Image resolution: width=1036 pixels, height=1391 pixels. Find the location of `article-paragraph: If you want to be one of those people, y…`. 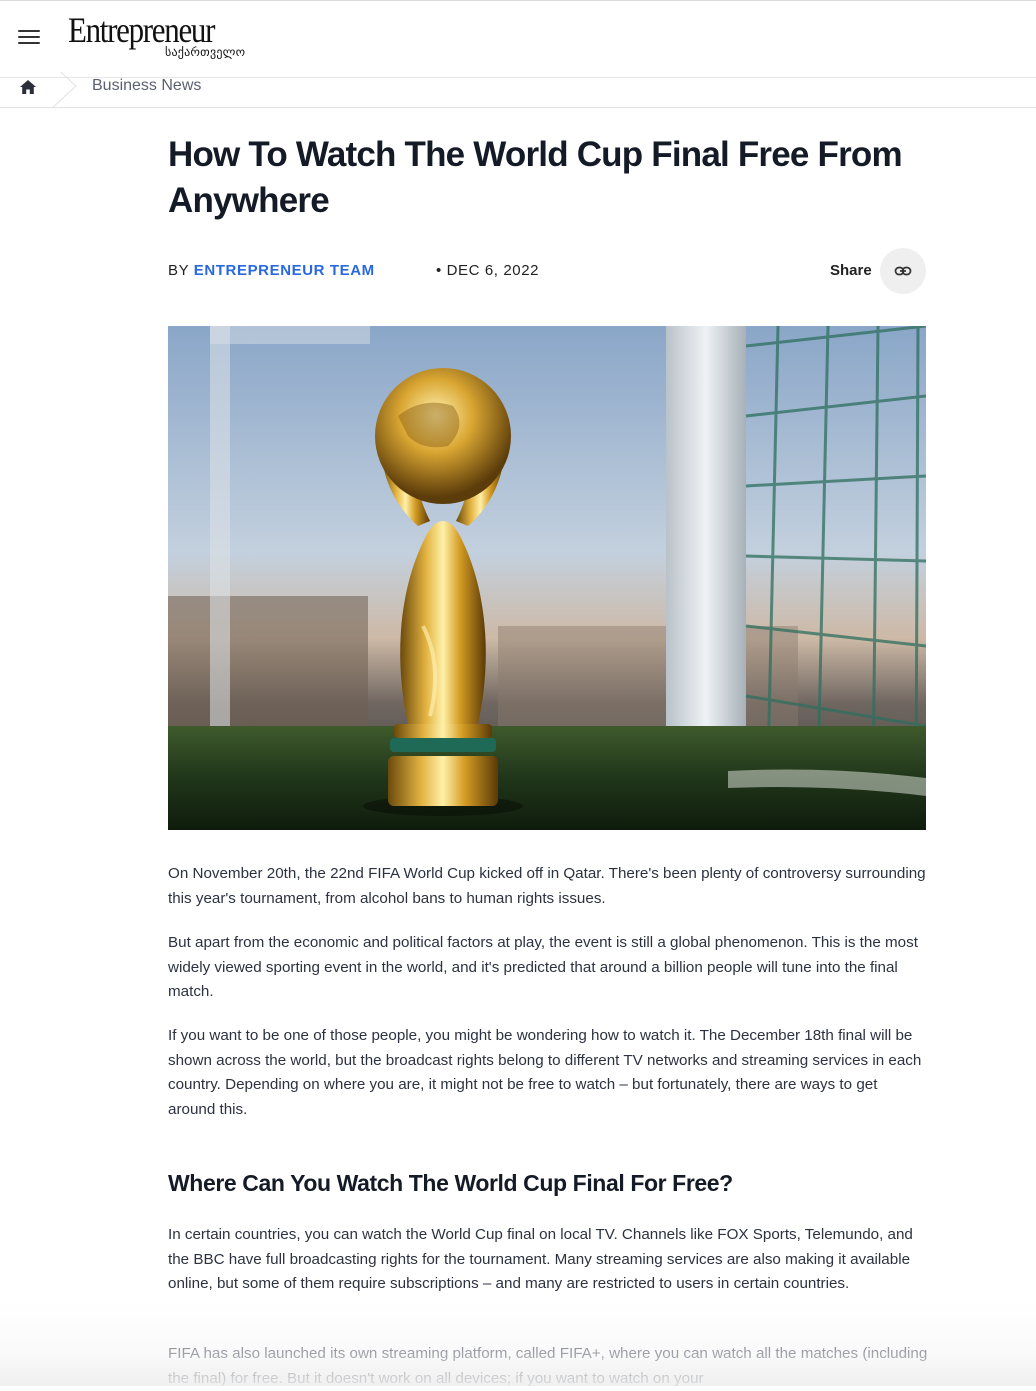

article-paragraph: If you want to be one of those people, y… is located at coordinates (545, 1072).